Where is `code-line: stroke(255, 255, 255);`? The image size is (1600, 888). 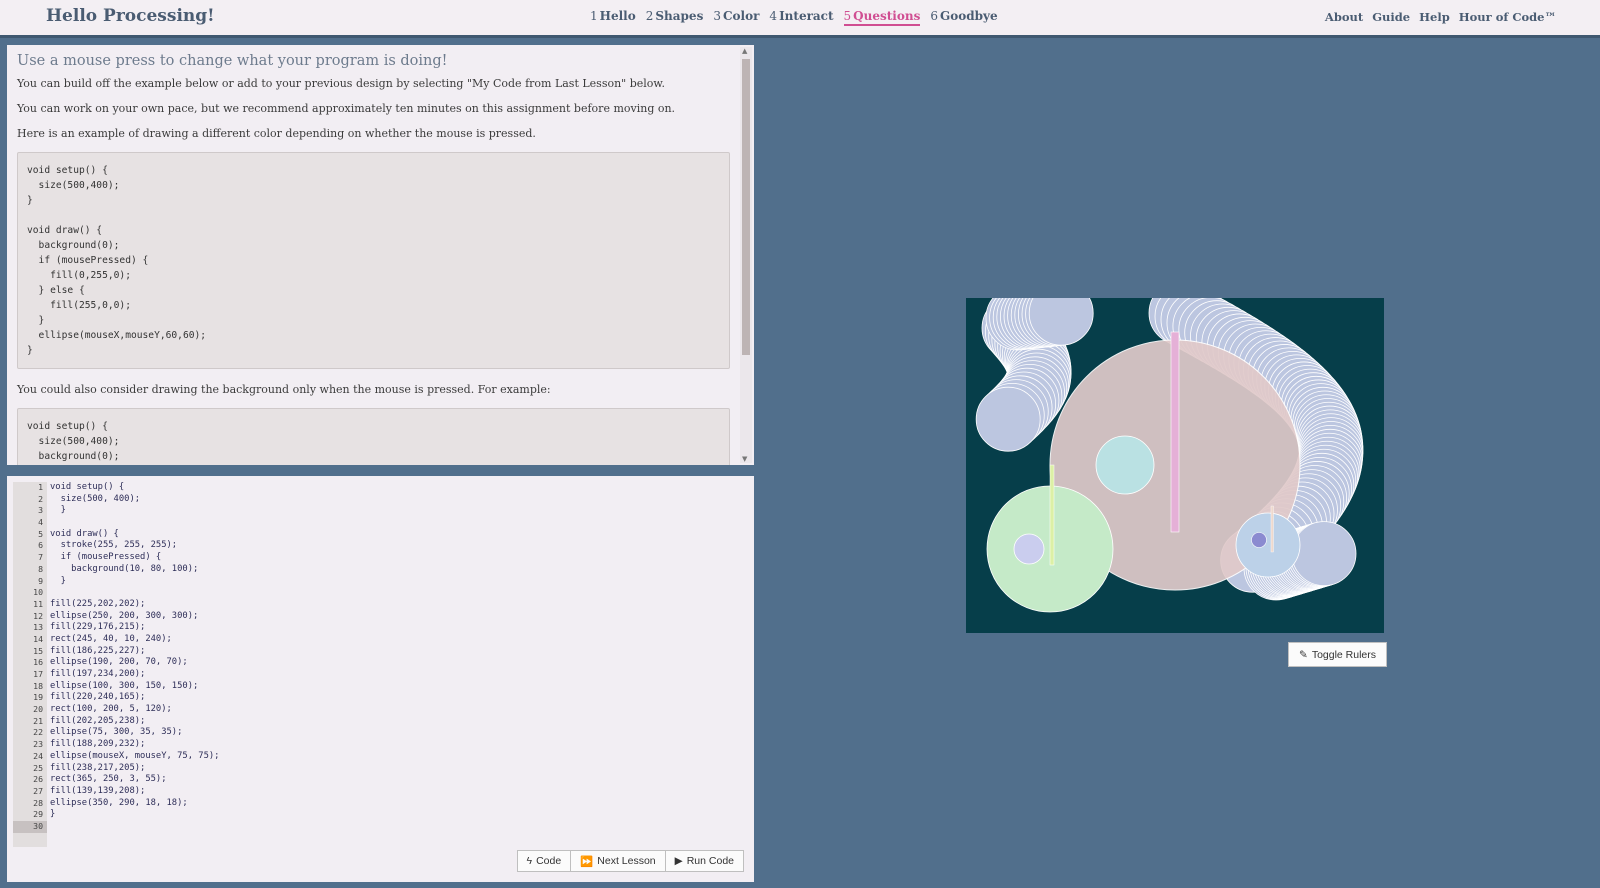
code-line: stroke(255, 255, 255); is located at coordinates (397, 546).